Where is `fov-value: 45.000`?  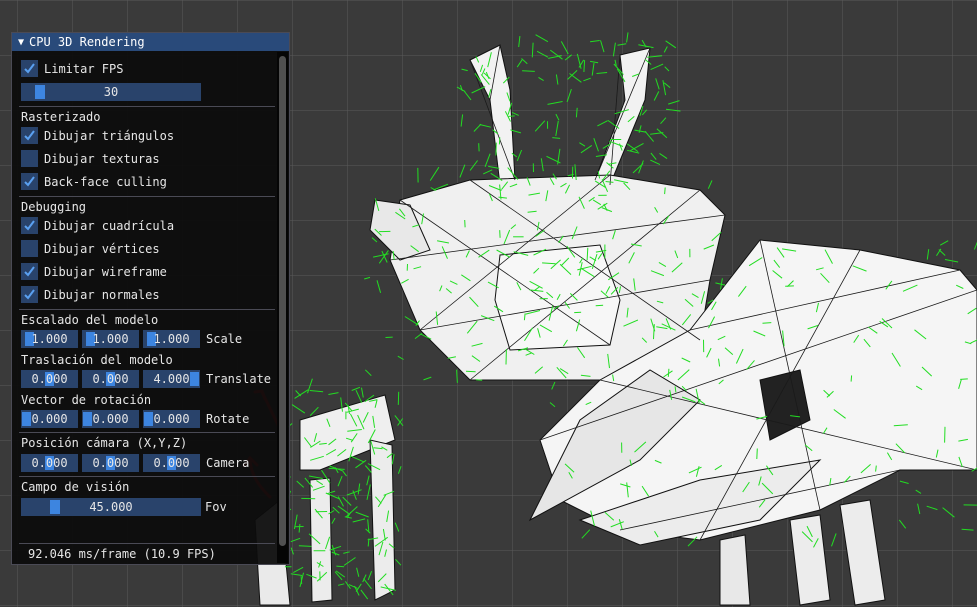 fov-value: 45.000 is located at coordinates (111, 507).